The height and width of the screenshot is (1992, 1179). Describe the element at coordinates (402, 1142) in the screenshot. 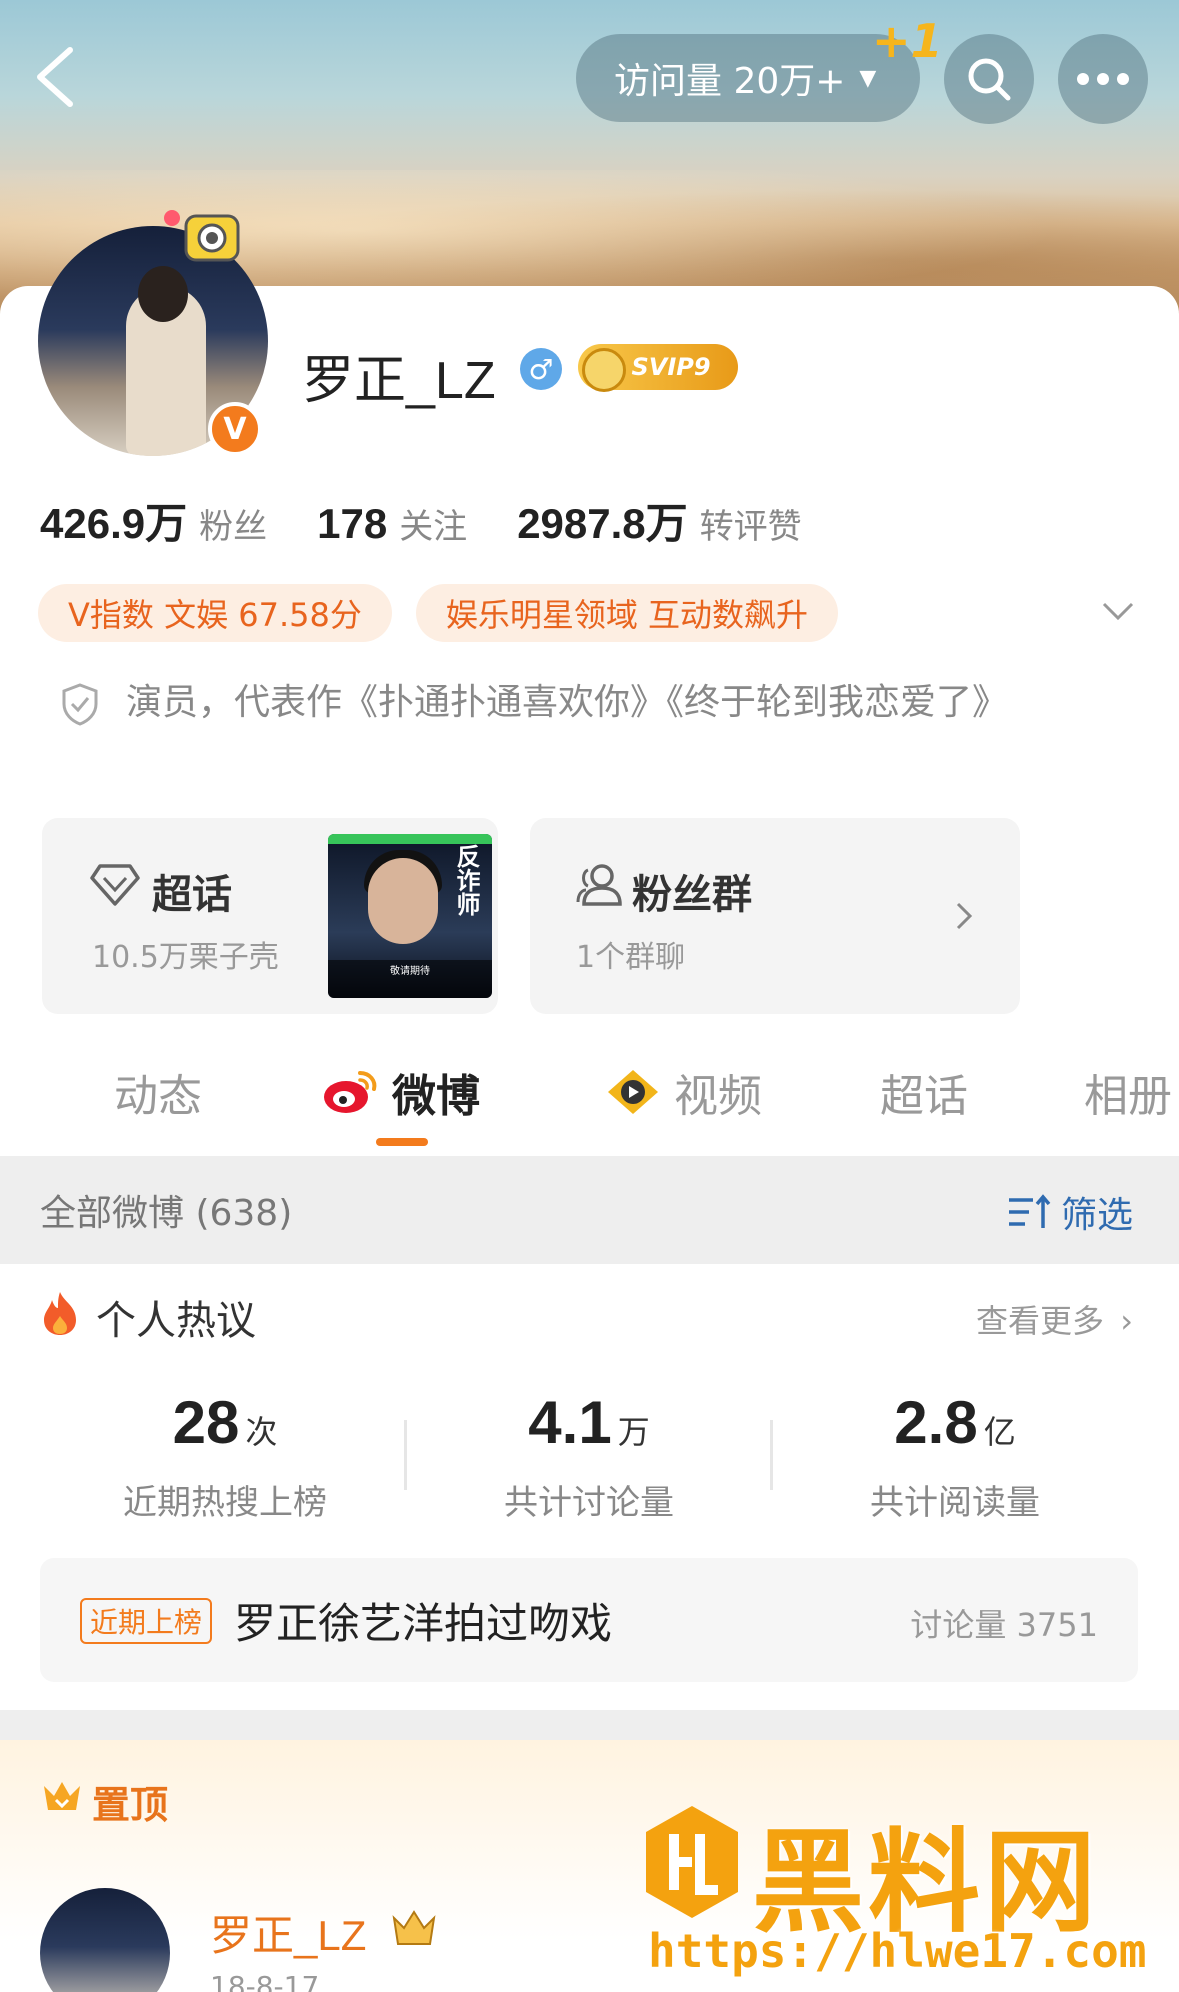

I see `active-tab-indicator` at that location.